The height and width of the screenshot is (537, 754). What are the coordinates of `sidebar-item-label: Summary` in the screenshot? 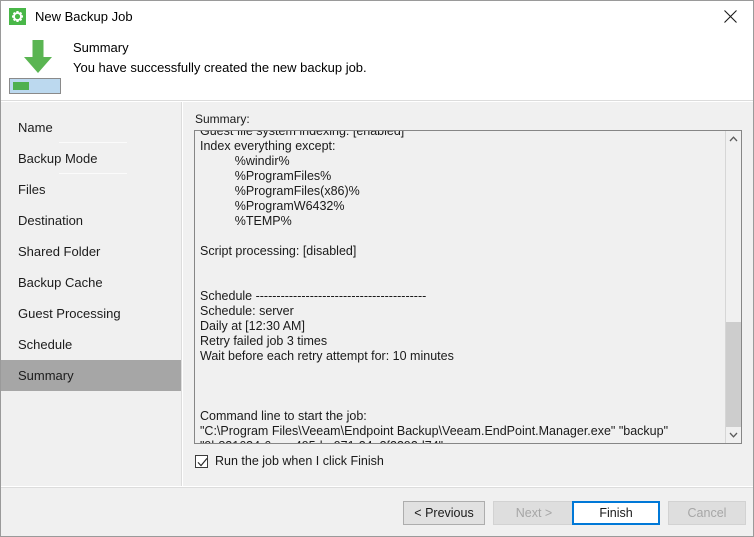 It's located at (46, 375).